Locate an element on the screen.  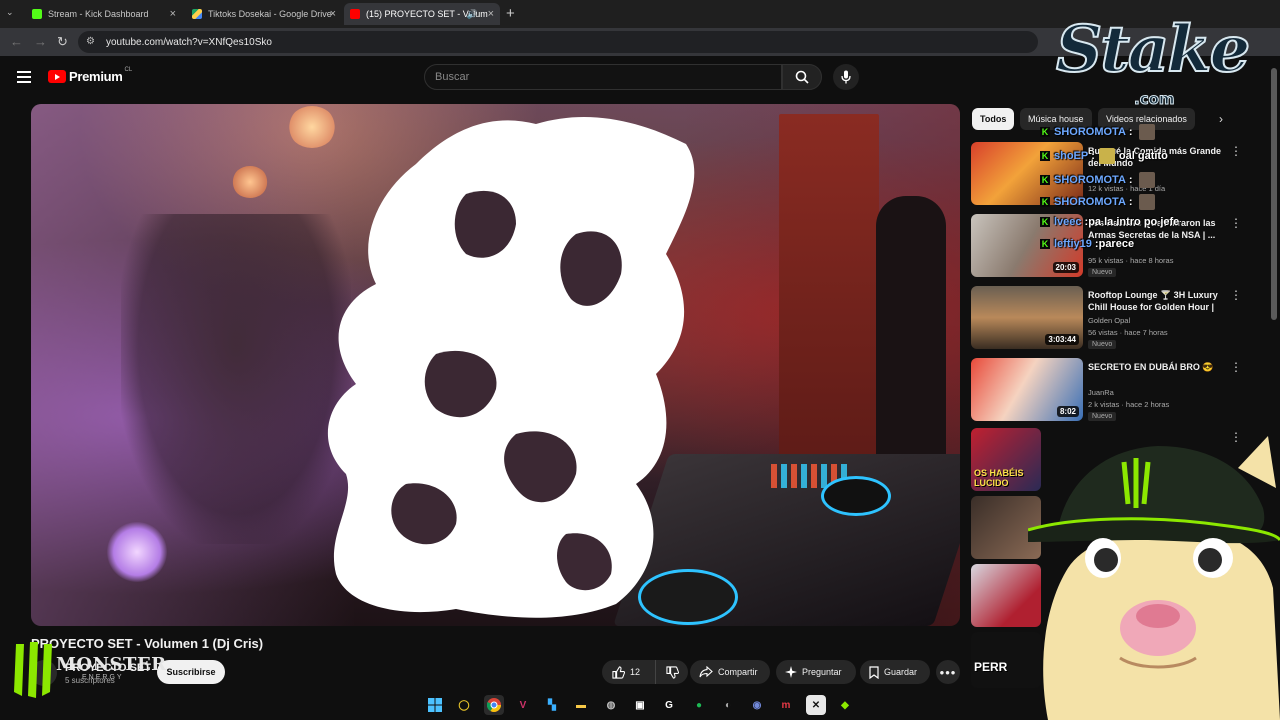
steam-icon: ◐ is located at coordinates (728, 705).